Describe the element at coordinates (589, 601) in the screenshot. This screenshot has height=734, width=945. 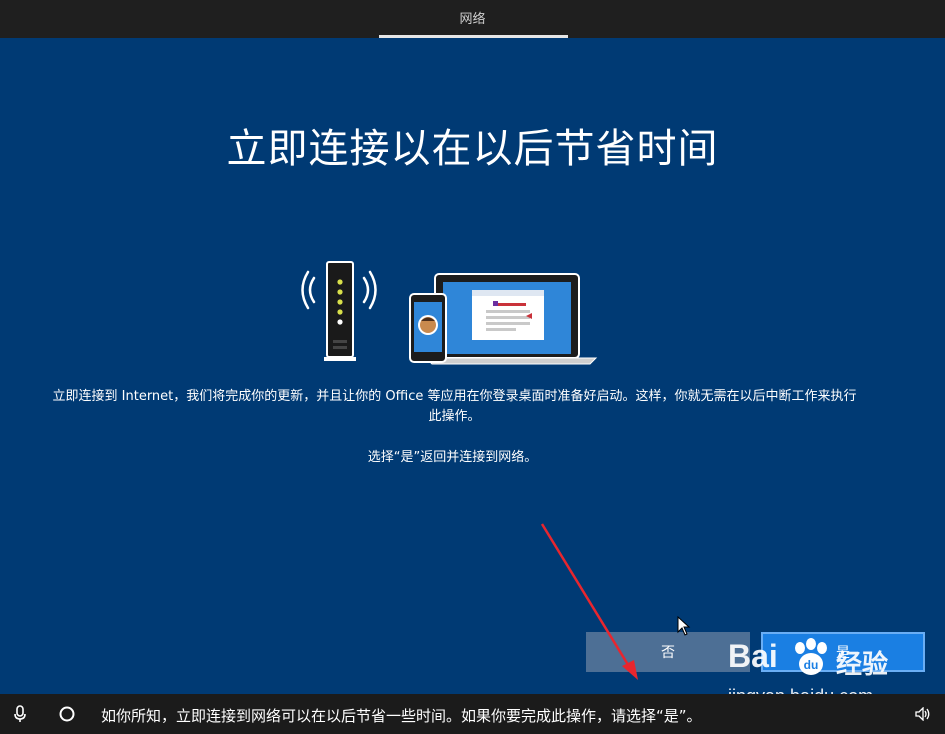
I see `red-annotation-arrow` at that location.